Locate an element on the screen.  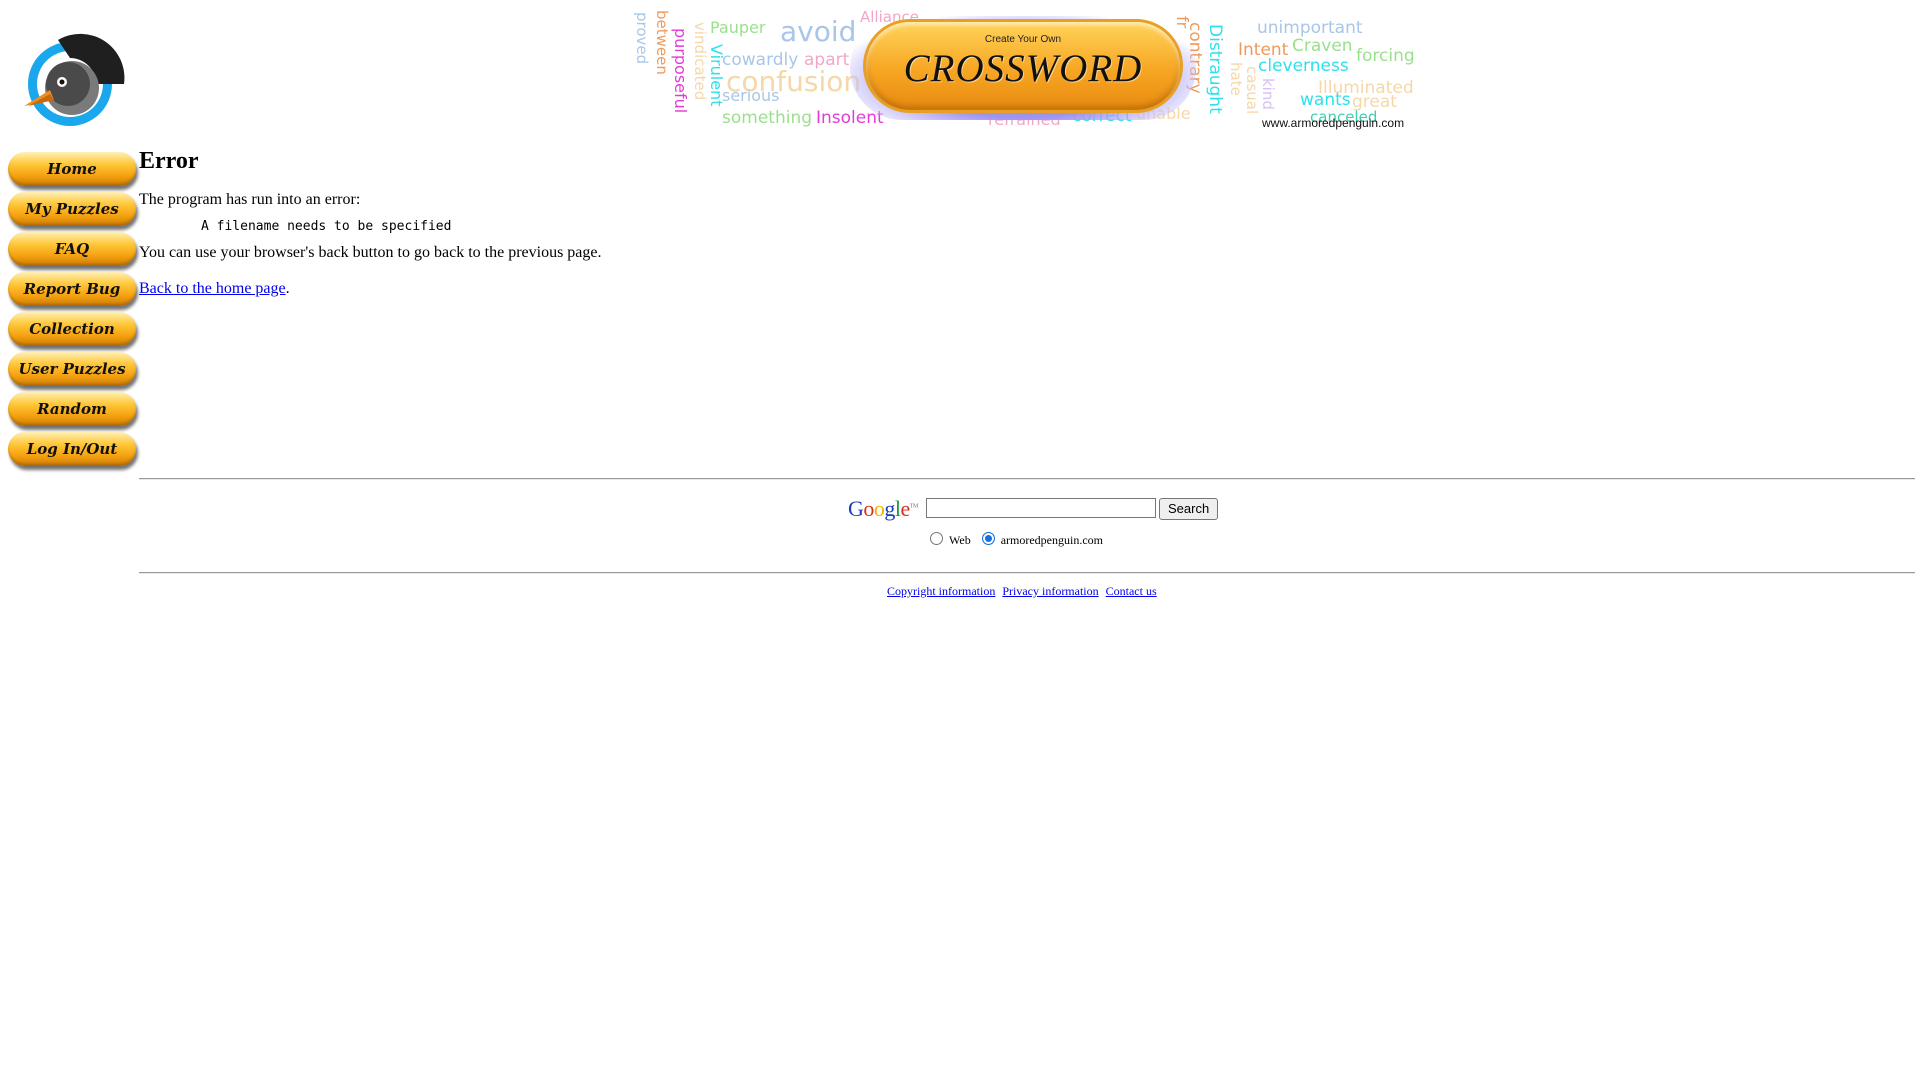
word-cloud-word: unimportant is located at coordinates (1310, 28).